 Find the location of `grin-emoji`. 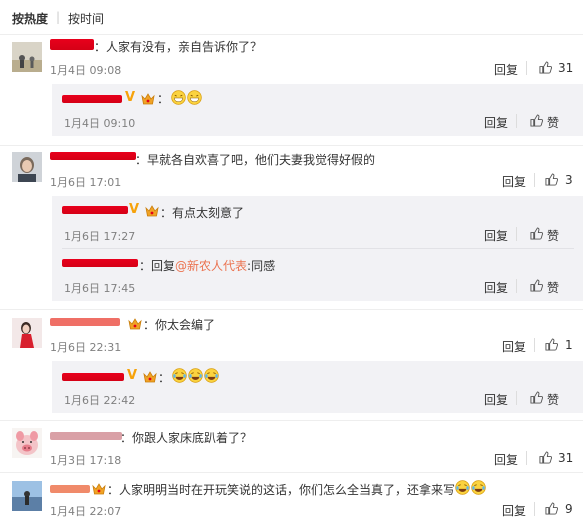

grin-emoji is located at coordinates (178, 97).